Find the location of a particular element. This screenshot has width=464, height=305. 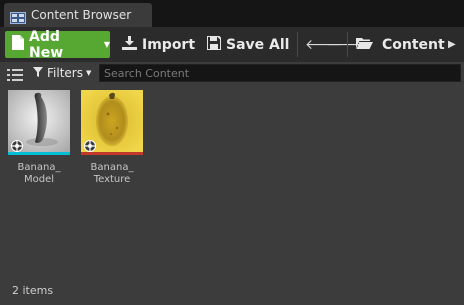

asset-tile: Banana_ Texture is located at coordinates (112, 138).